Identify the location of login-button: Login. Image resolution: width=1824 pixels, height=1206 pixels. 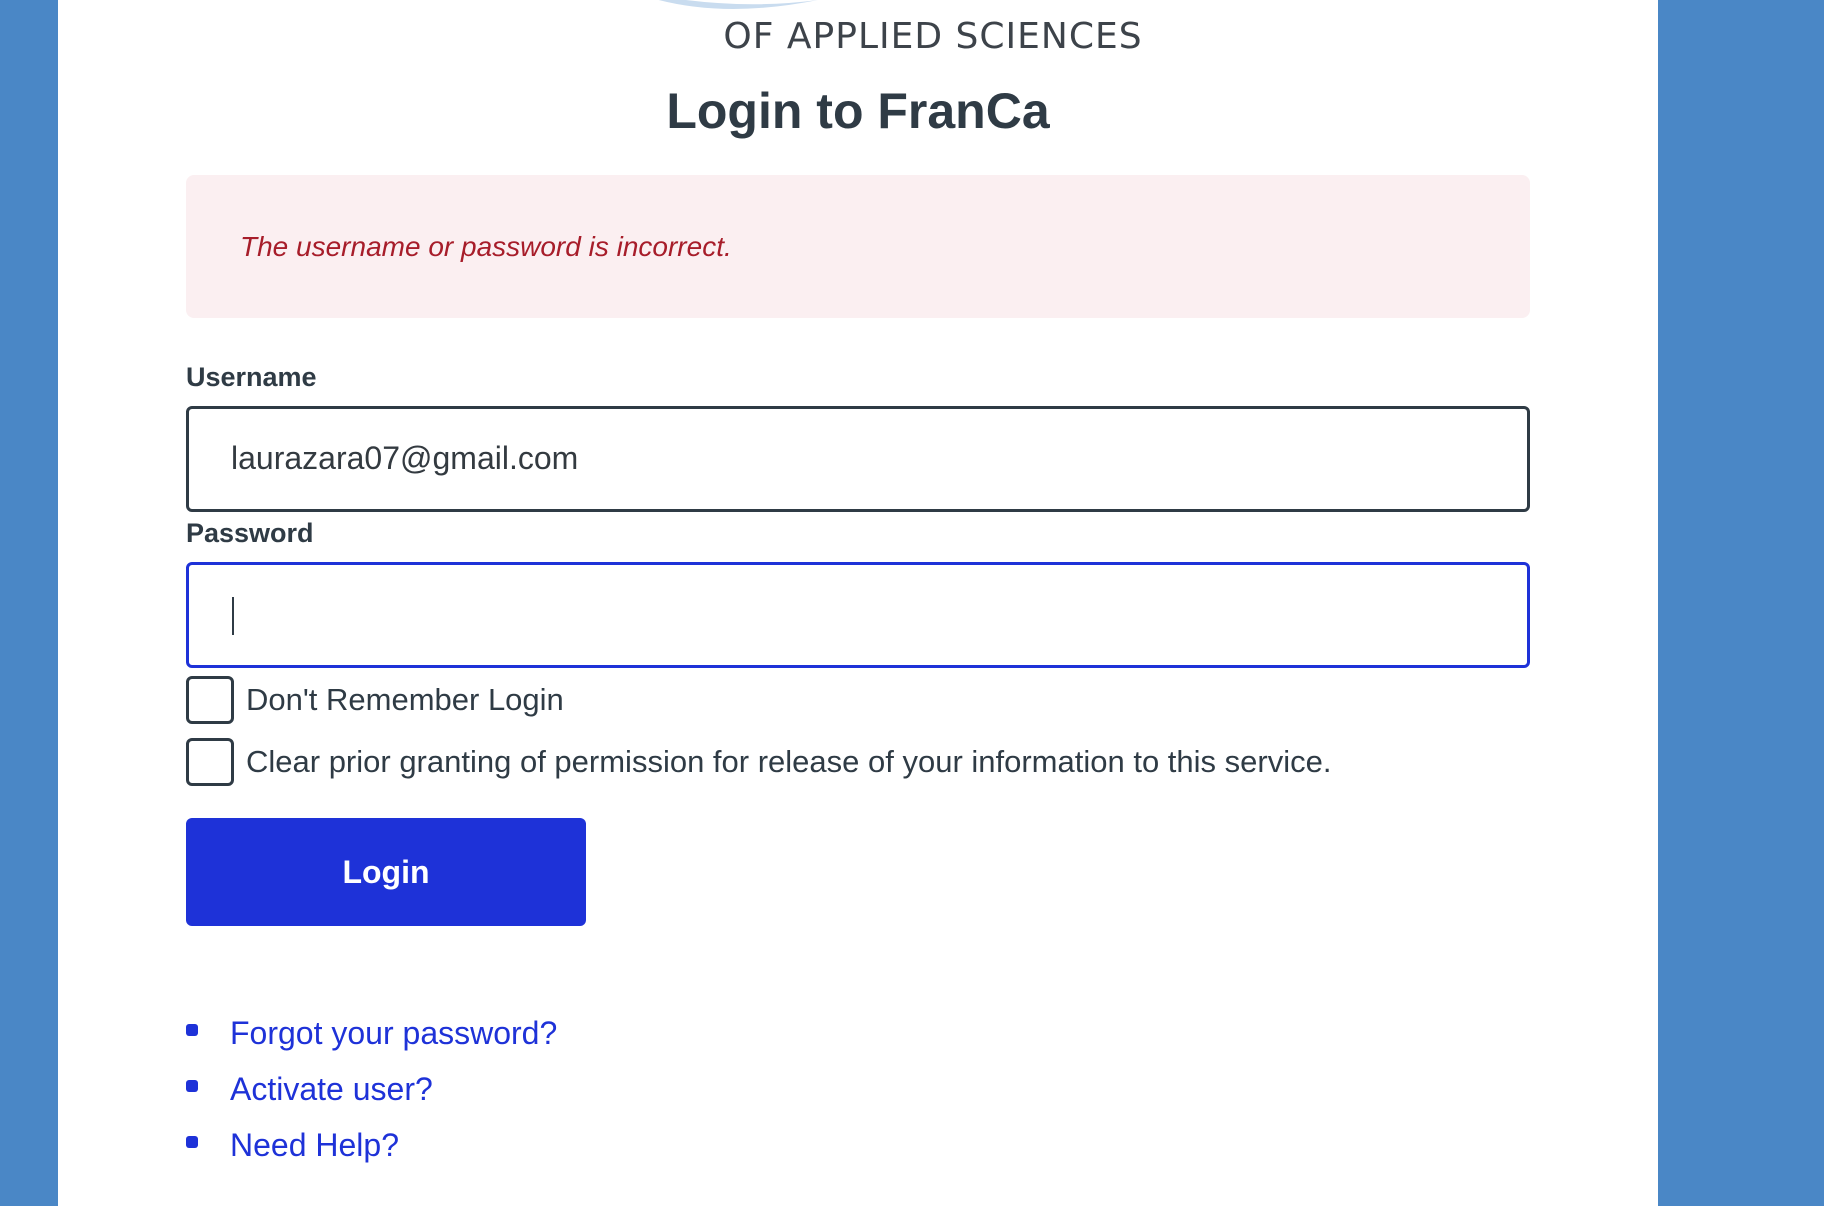
(386, 872).